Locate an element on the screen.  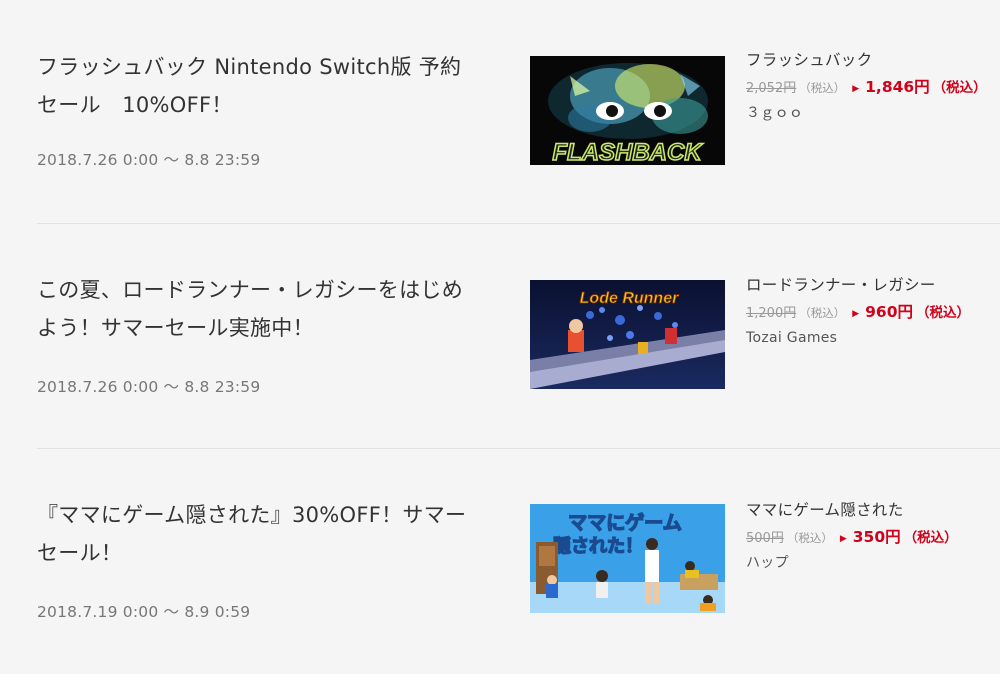
flashback-thumbnail-image: FLASHBACK is located at coordinates (627, 110).